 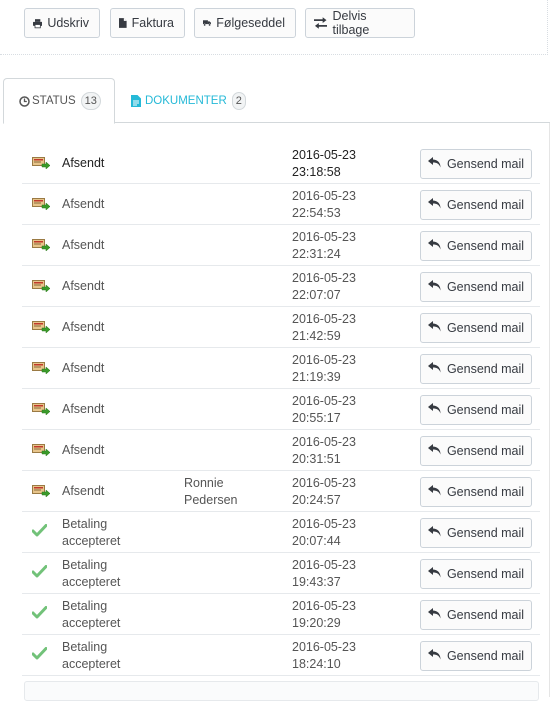 What do you see at coordinates (281, 409) in the screenshot?
I see `history-row: Afsendt 2016-05-23 20:55:17 Gensend mail` at bounding box center [281, 409].